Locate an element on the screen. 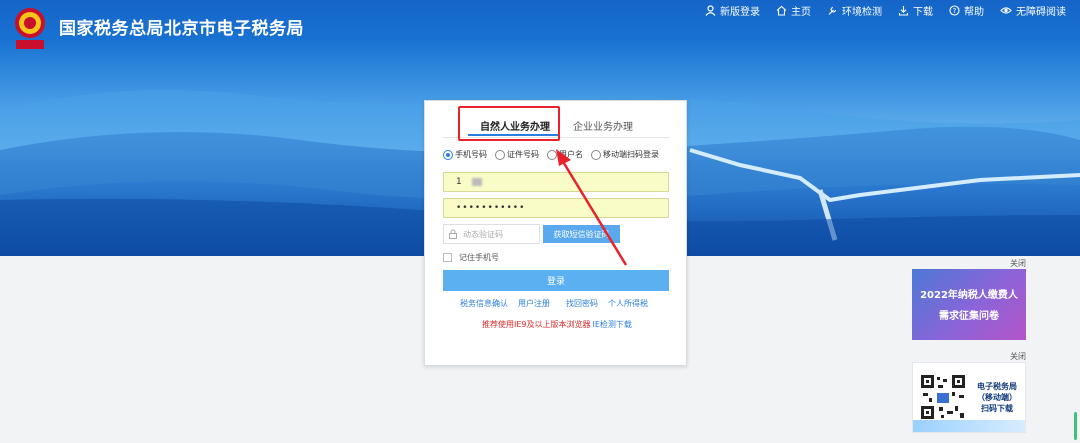  nav-accessibility-label: 无障碍阅读 is located at coordinates (1041, 12).